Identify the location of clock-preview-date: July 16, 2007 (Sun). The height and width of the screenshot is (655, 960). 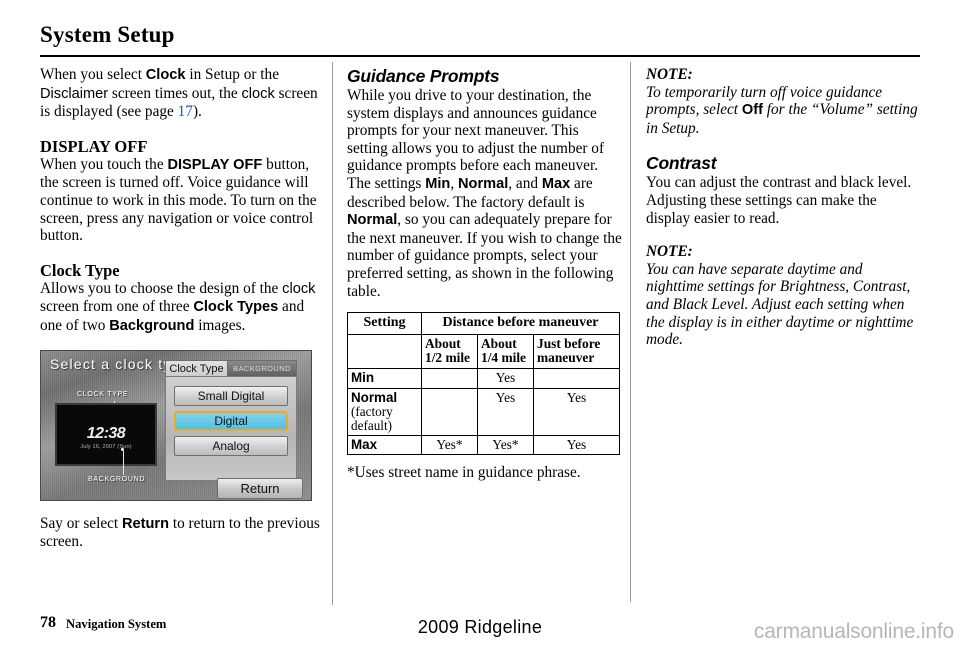
(106, 446).